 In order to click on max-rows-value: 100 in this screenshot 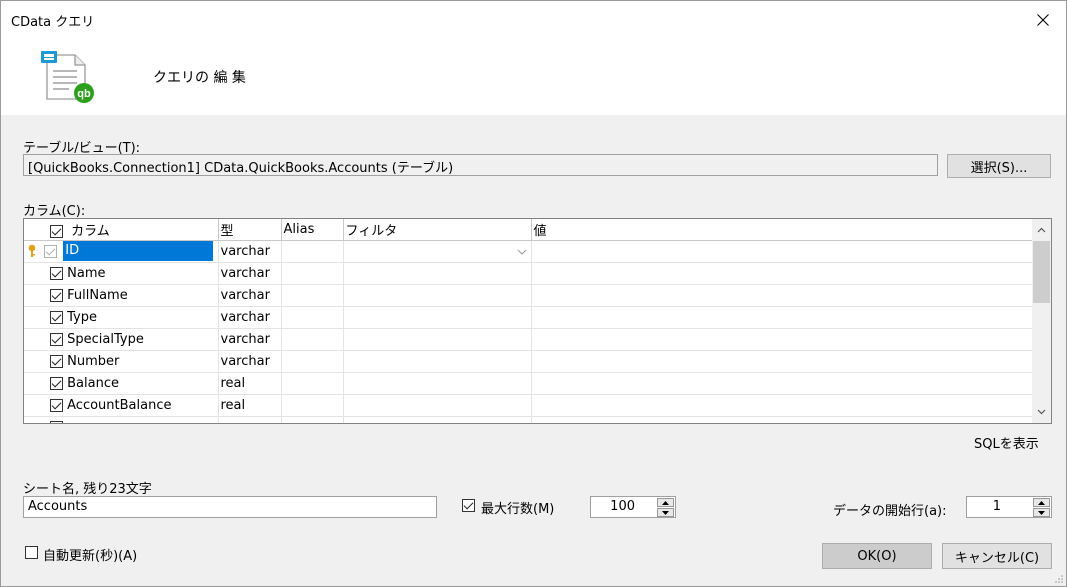, I will do `click(622, 506)`.